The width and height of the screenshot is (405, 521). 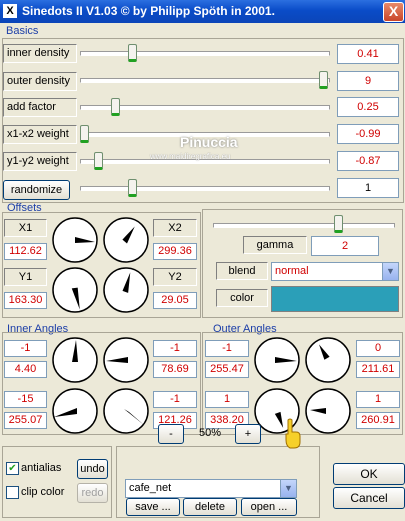 I want to click on gamma-value: 2, so click(x=345, y=246).